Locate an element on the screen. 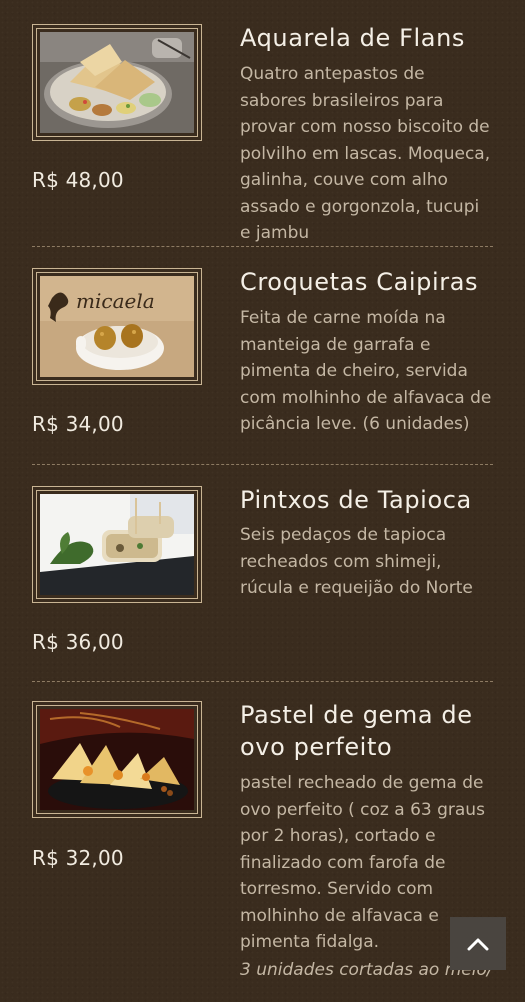  dish-name: Pastel de gema de ovo perfeito is located at coordinates (356, 731).